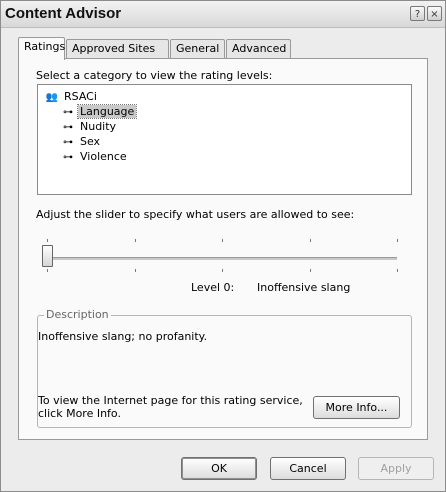 This screenshot has width=446, height=492. I want to click on help-icon: ?, so click(417, 13).